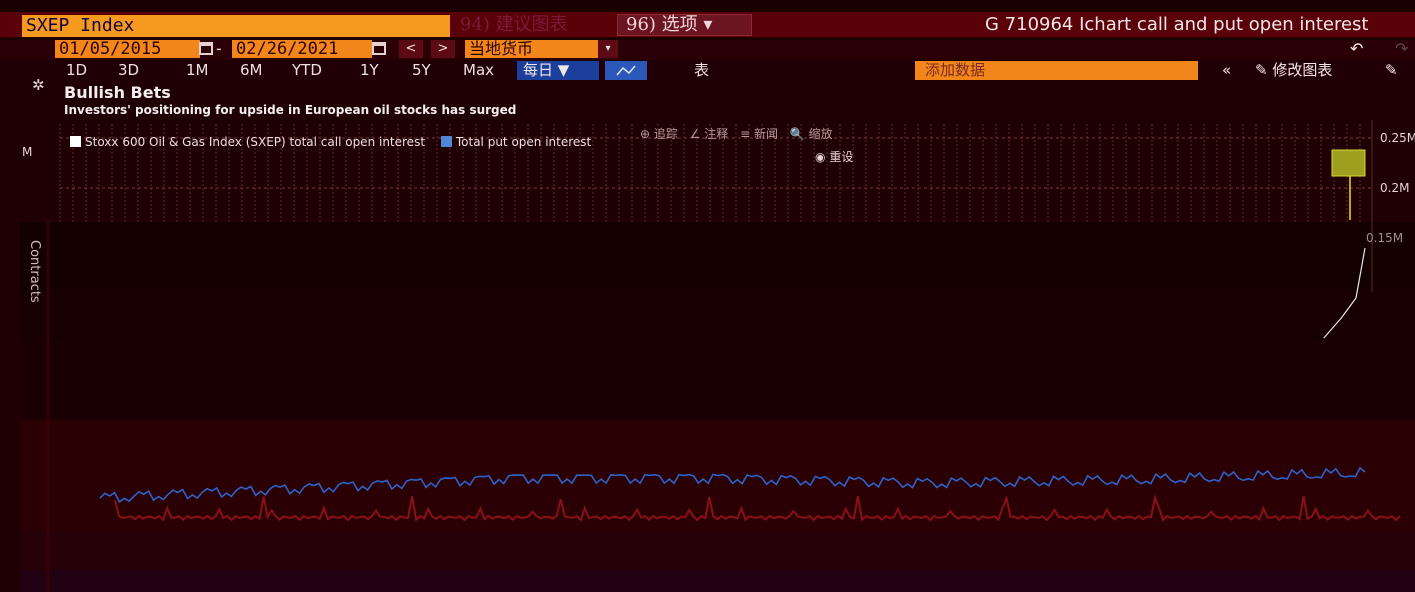 Image resolution: width=1415 pixels, height=592 pixels. What do you see at coordinates (446, 141) in the screenshot?
I see `legend-swatch-put` at bounding box center [446, 141].